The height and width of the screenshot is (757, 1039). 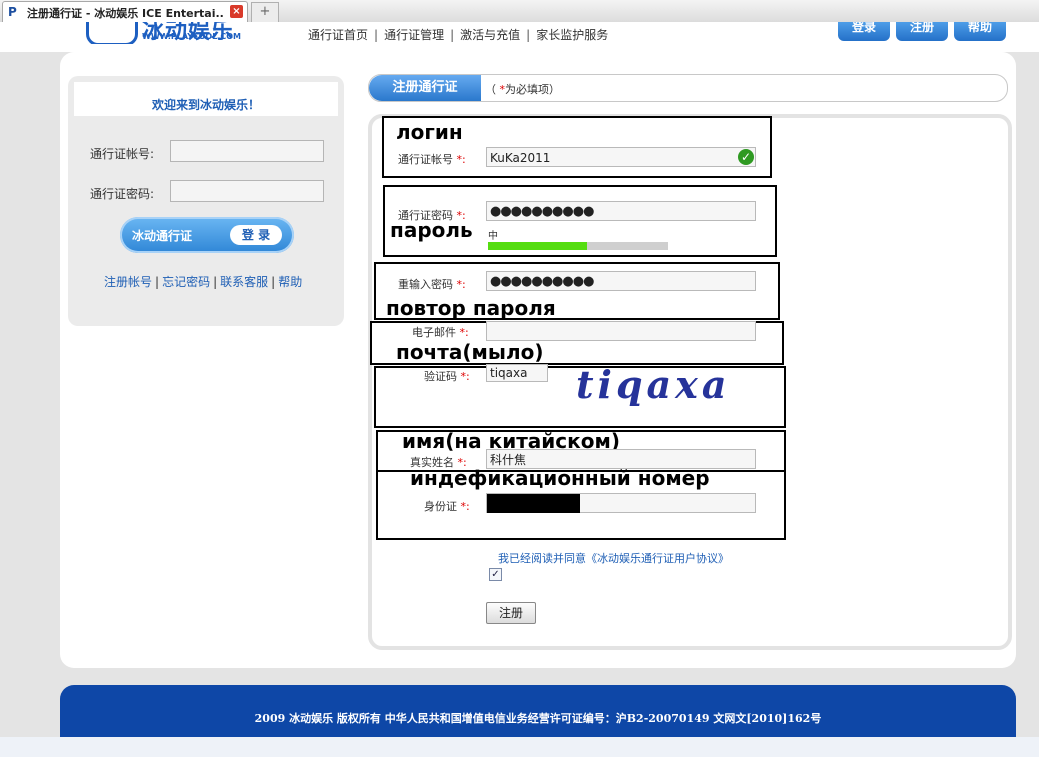 What do you see at coordinates (431, 230) in the screenshot?
I see `annotation-password: пароль` at bounding box center [431, 230].